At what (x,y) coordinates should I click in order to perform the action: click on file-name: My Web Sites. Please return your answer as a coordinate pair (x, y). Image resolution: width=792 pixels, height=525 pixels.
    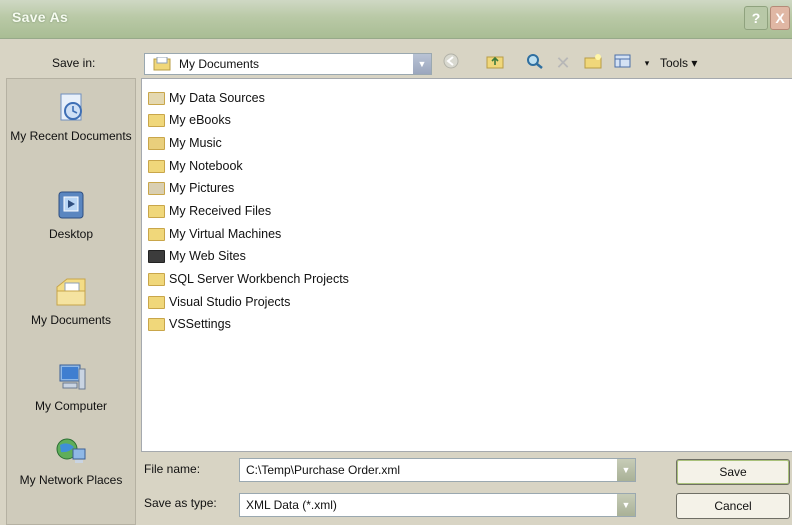
    Looking at the image, I should click on (207, 256).